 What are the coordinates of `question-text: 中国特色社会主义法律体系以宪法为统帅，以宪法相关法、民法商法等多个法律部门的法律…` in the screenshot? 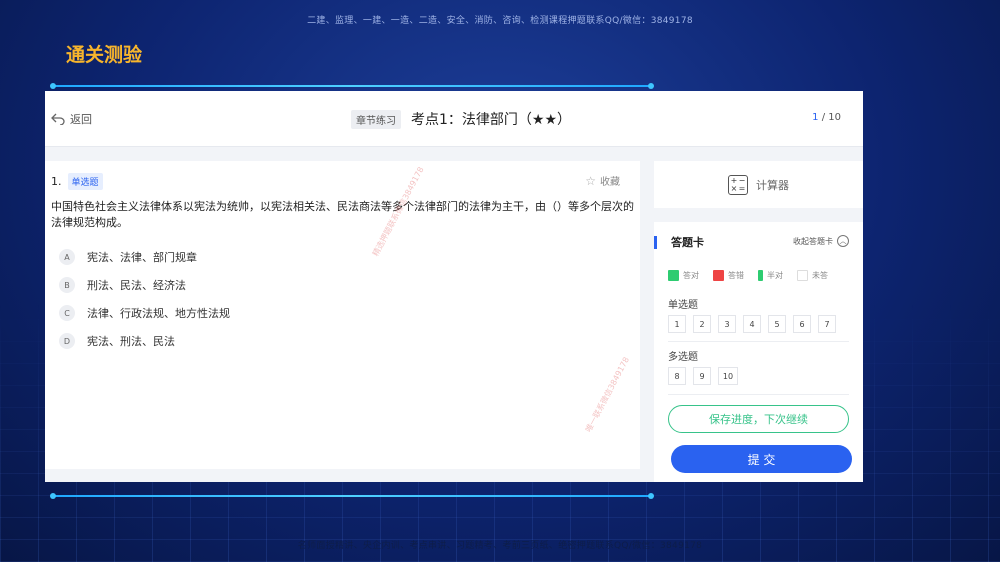 It's located at (342, 214).